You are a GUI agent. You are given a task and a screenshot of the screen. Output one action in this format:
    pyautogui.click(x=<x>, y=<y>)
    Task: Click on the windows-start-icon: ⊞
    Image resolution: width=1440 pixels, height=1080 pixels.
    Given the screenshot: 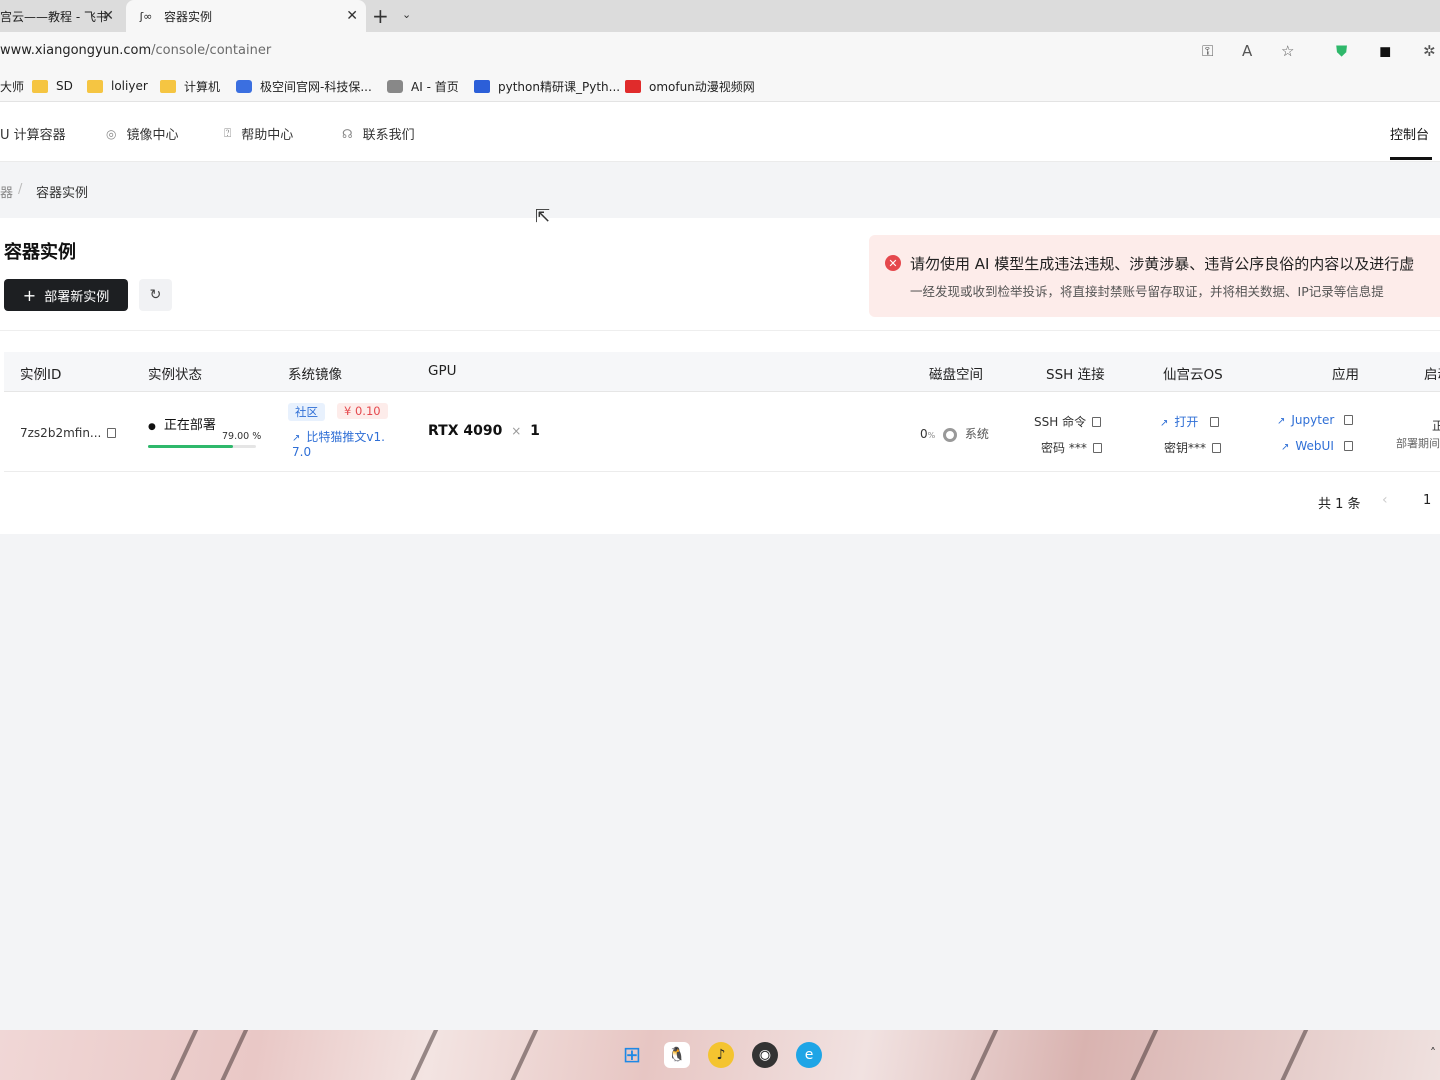 What is the action you would take?
    pyautogui.click(x=632, y=1055)
    